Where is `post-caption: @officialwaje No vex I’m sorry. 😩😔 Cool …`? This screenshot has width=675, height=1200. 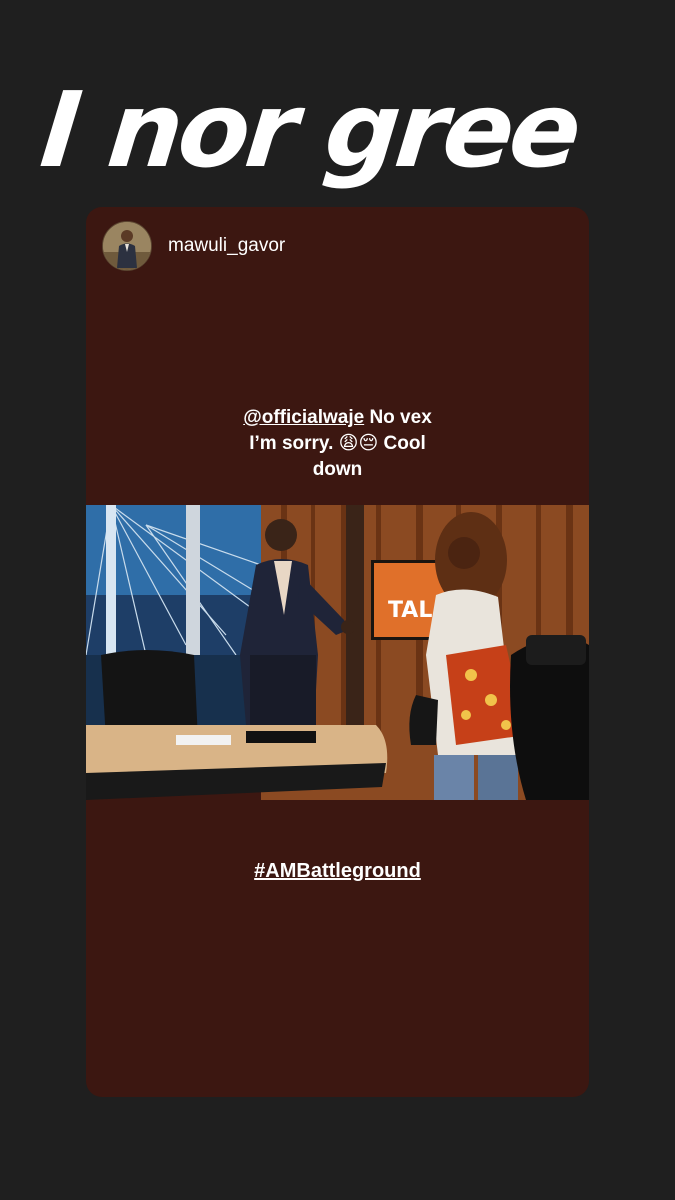 post-caption: @officialwaje No vex I’m sorry. 😩😔 Cool … is located at coordinates (337, 444).